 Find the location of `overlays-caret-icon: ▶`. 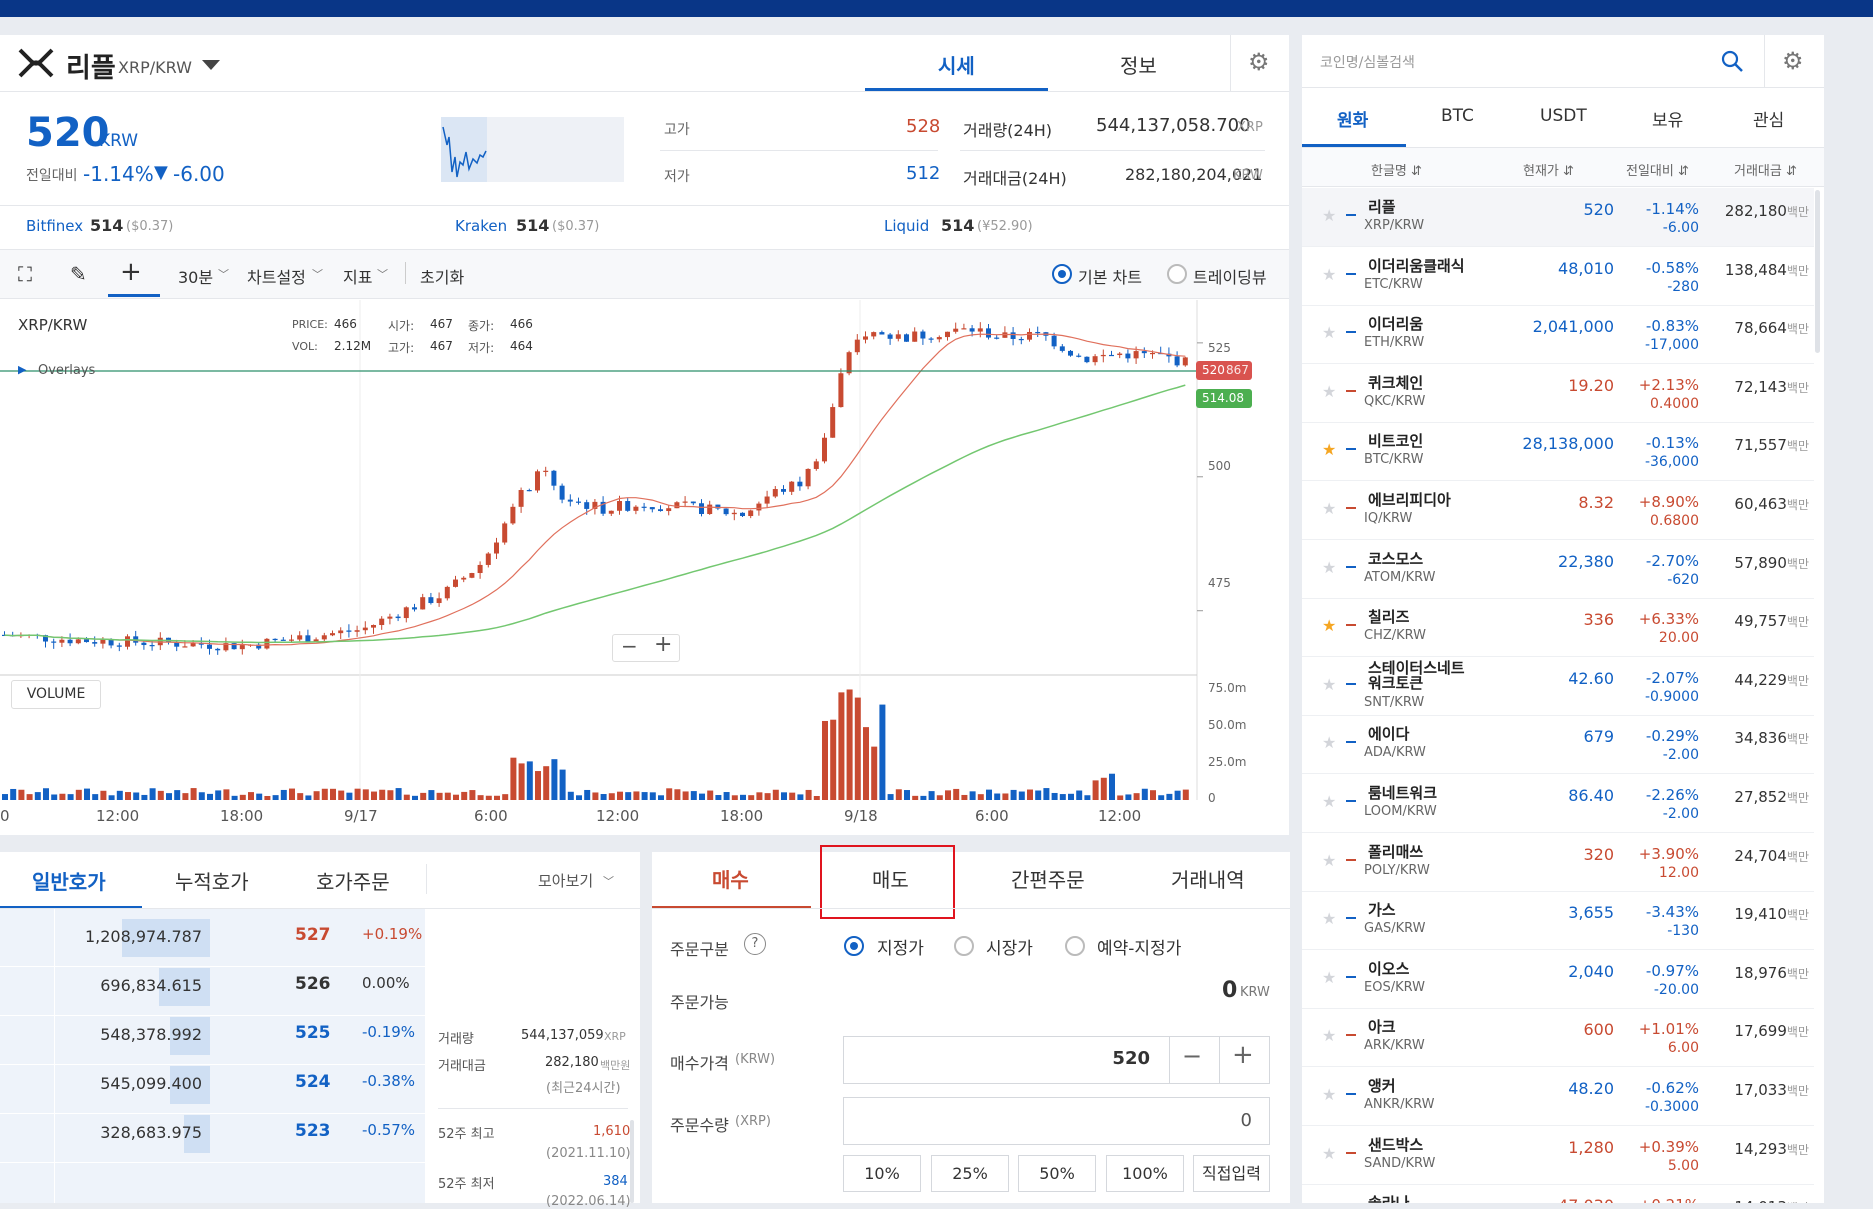

overlays-caret-icon: ▶ is located at coordinates (22, 369).